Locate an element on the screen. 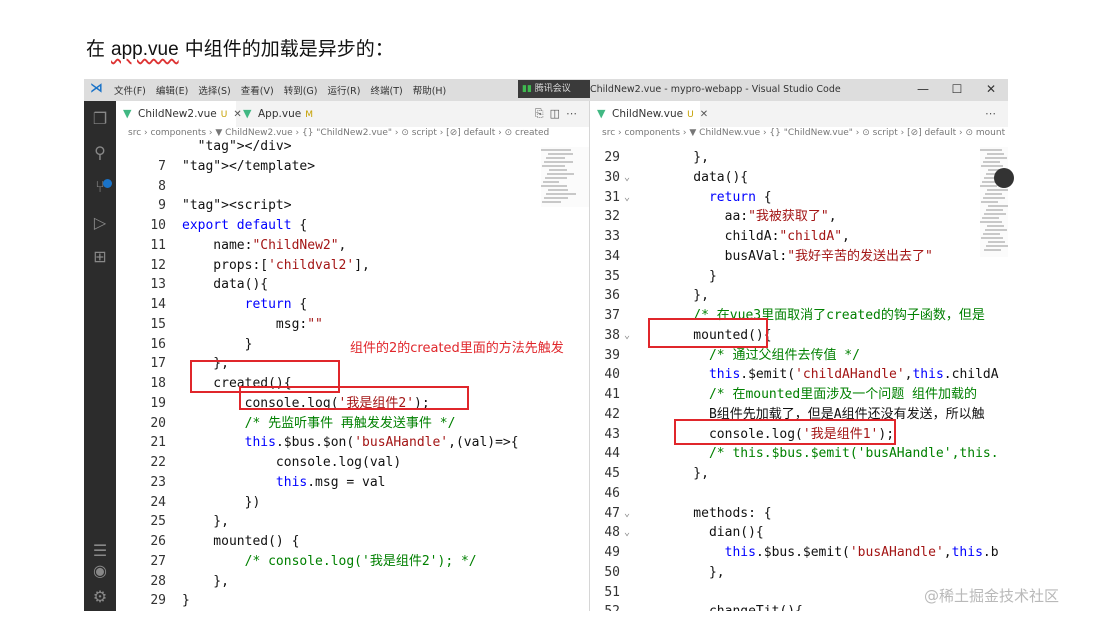  meeting-label: 腾讯会议 is located at coordinates (552, 89).